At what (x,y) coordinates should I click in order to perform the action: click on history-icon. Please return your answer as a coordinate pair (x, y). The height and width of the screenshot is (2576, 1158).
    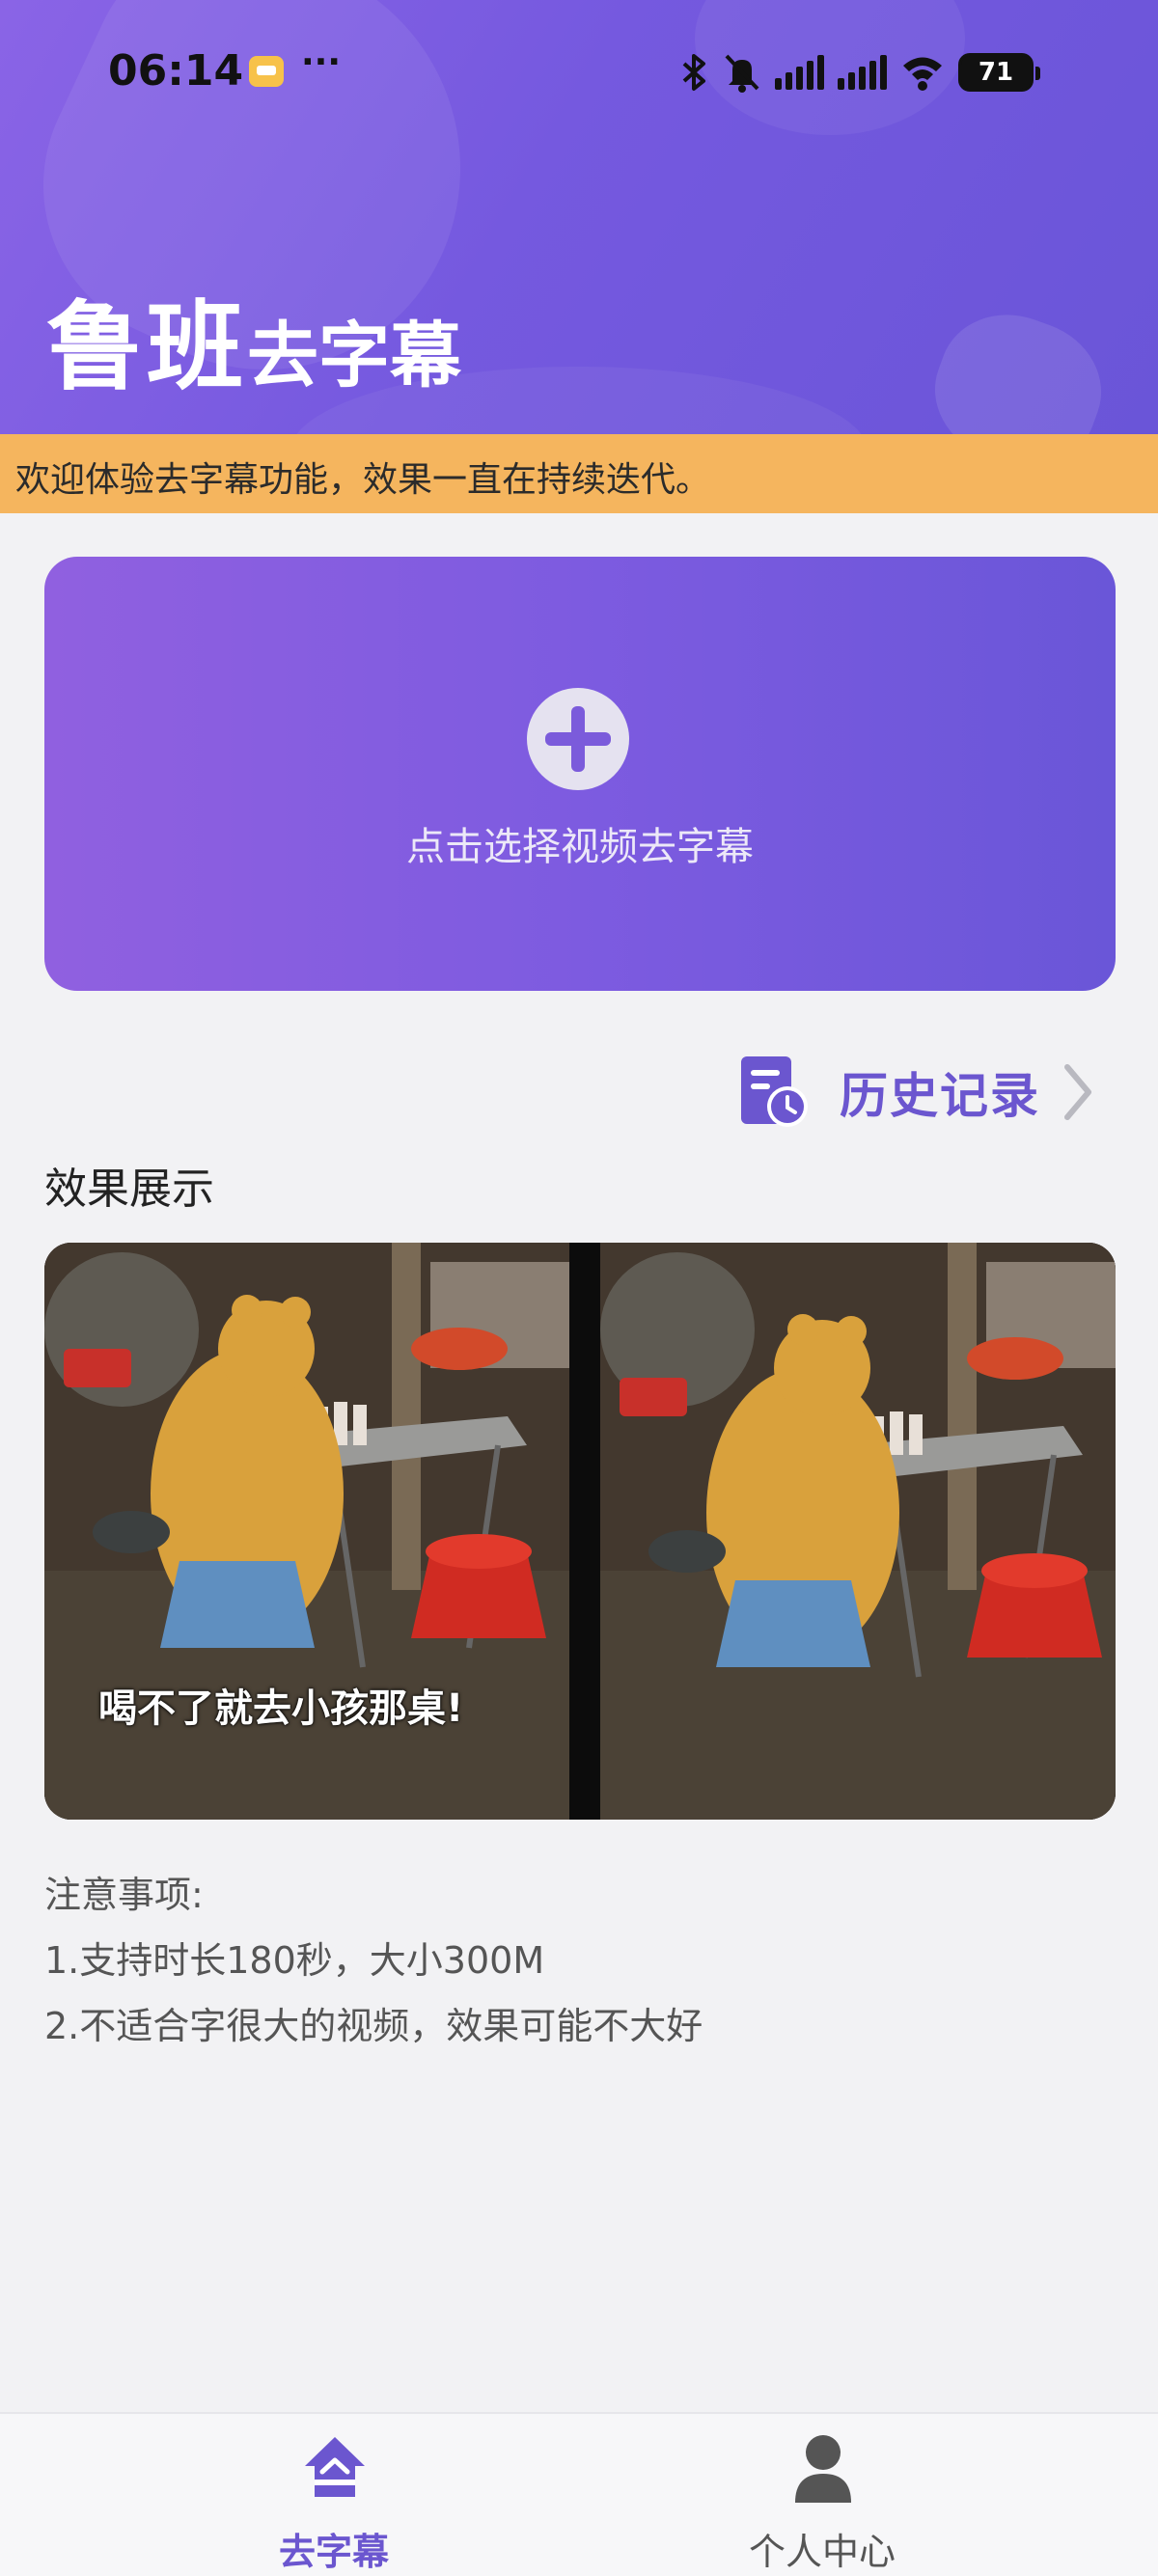
    Looking at the image, I should click on (774, 1091).